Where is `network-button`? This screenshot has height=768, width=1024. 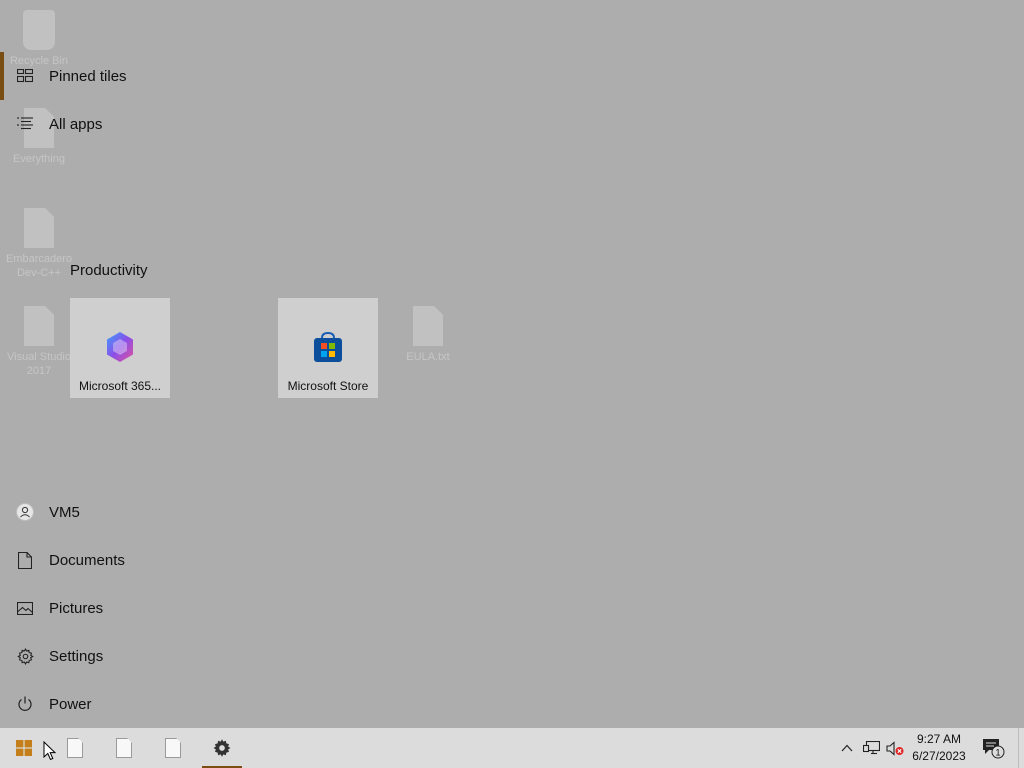
network-button is located at coordinates (871, 748).